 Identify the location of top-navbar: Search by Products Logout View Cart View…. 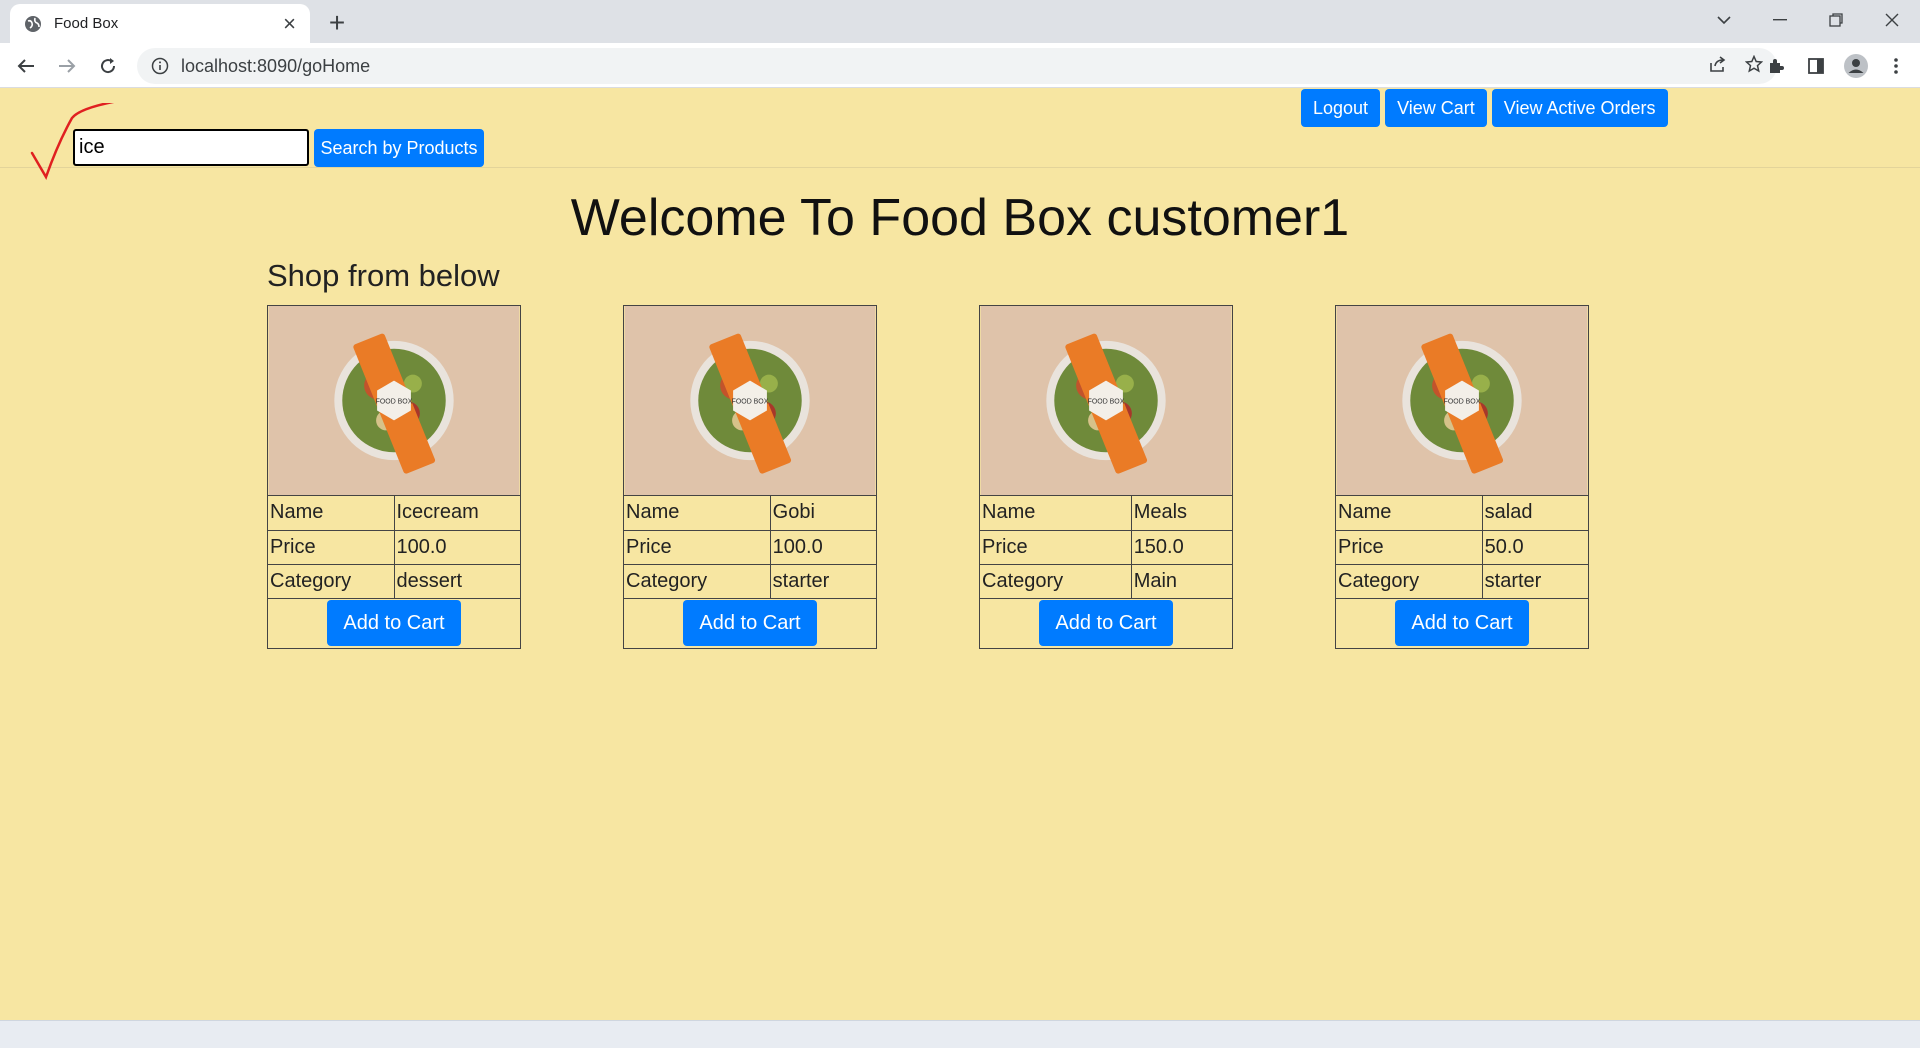
(960, 134).